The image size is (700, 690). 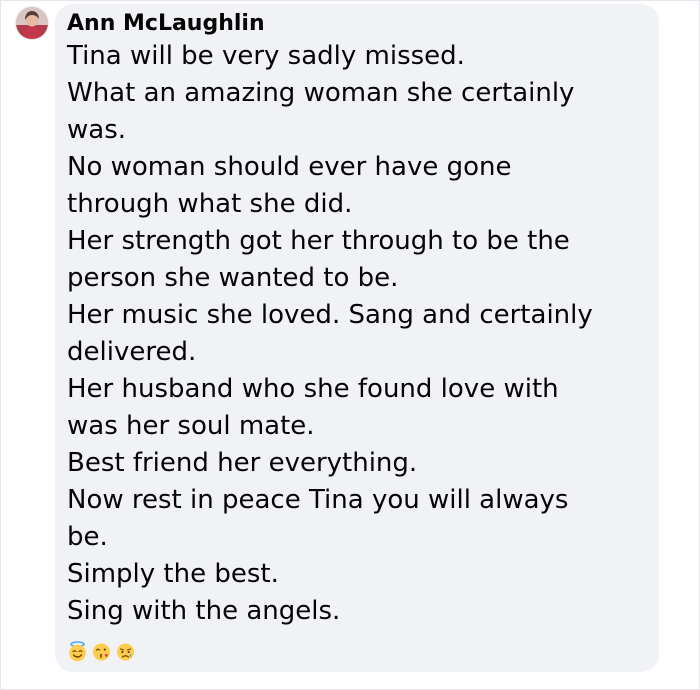 What do you see at coordinates (97, 130) in the screenshot?
I see `comment-line: was.` at bounding box center [97, 130].